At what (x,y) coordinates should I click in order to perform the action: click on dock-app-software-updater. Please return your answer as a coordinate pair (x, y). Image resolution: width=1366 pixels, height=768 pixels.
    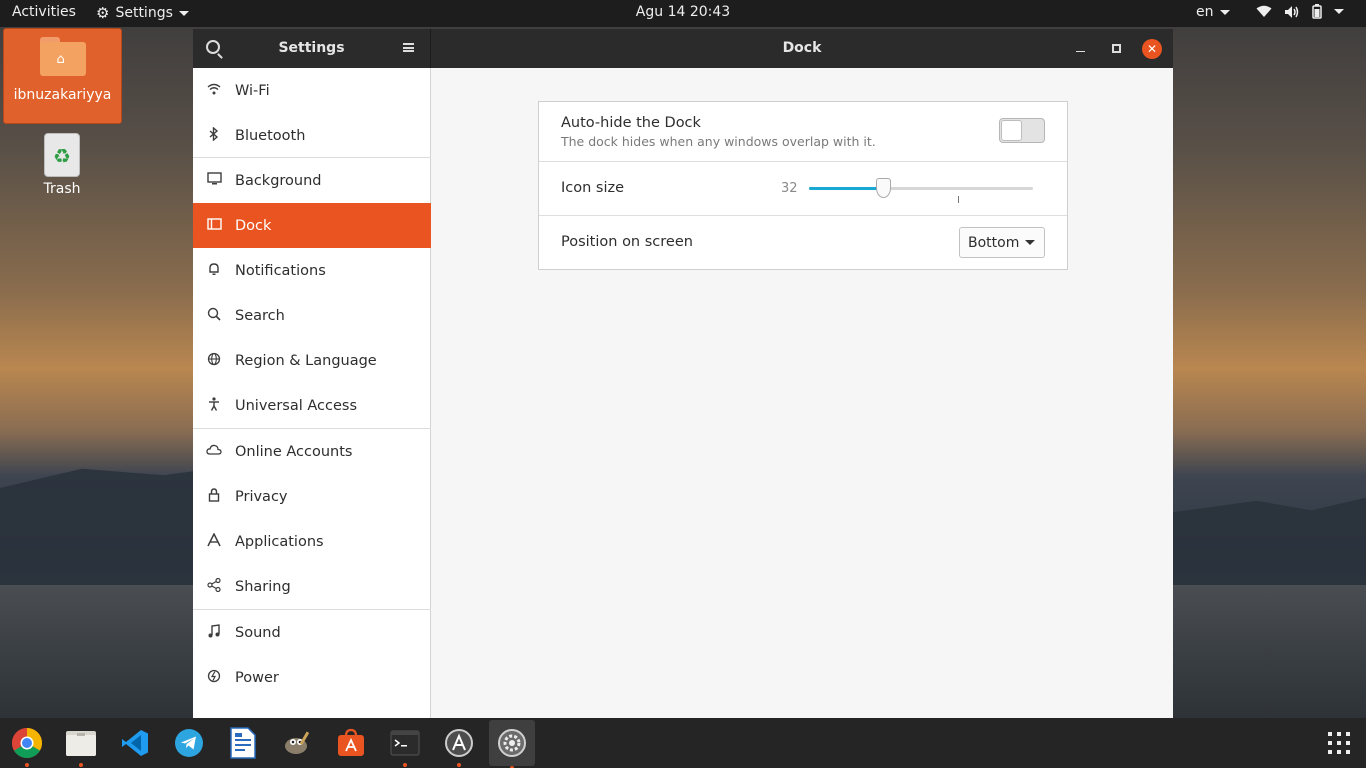
    Looking at the image, I should click on (459, 745).